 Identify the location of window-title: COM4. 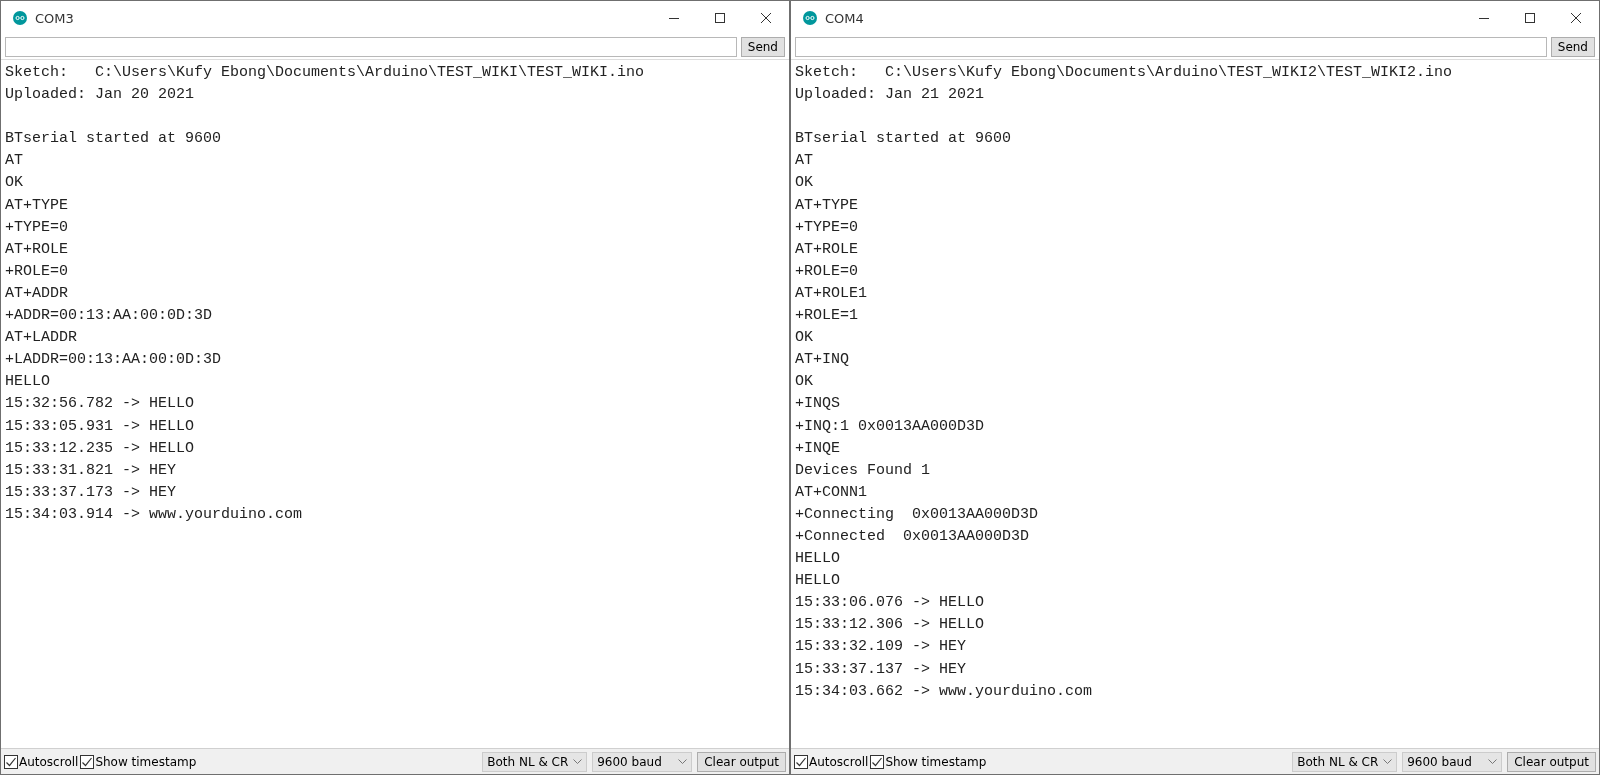
(845, 18).